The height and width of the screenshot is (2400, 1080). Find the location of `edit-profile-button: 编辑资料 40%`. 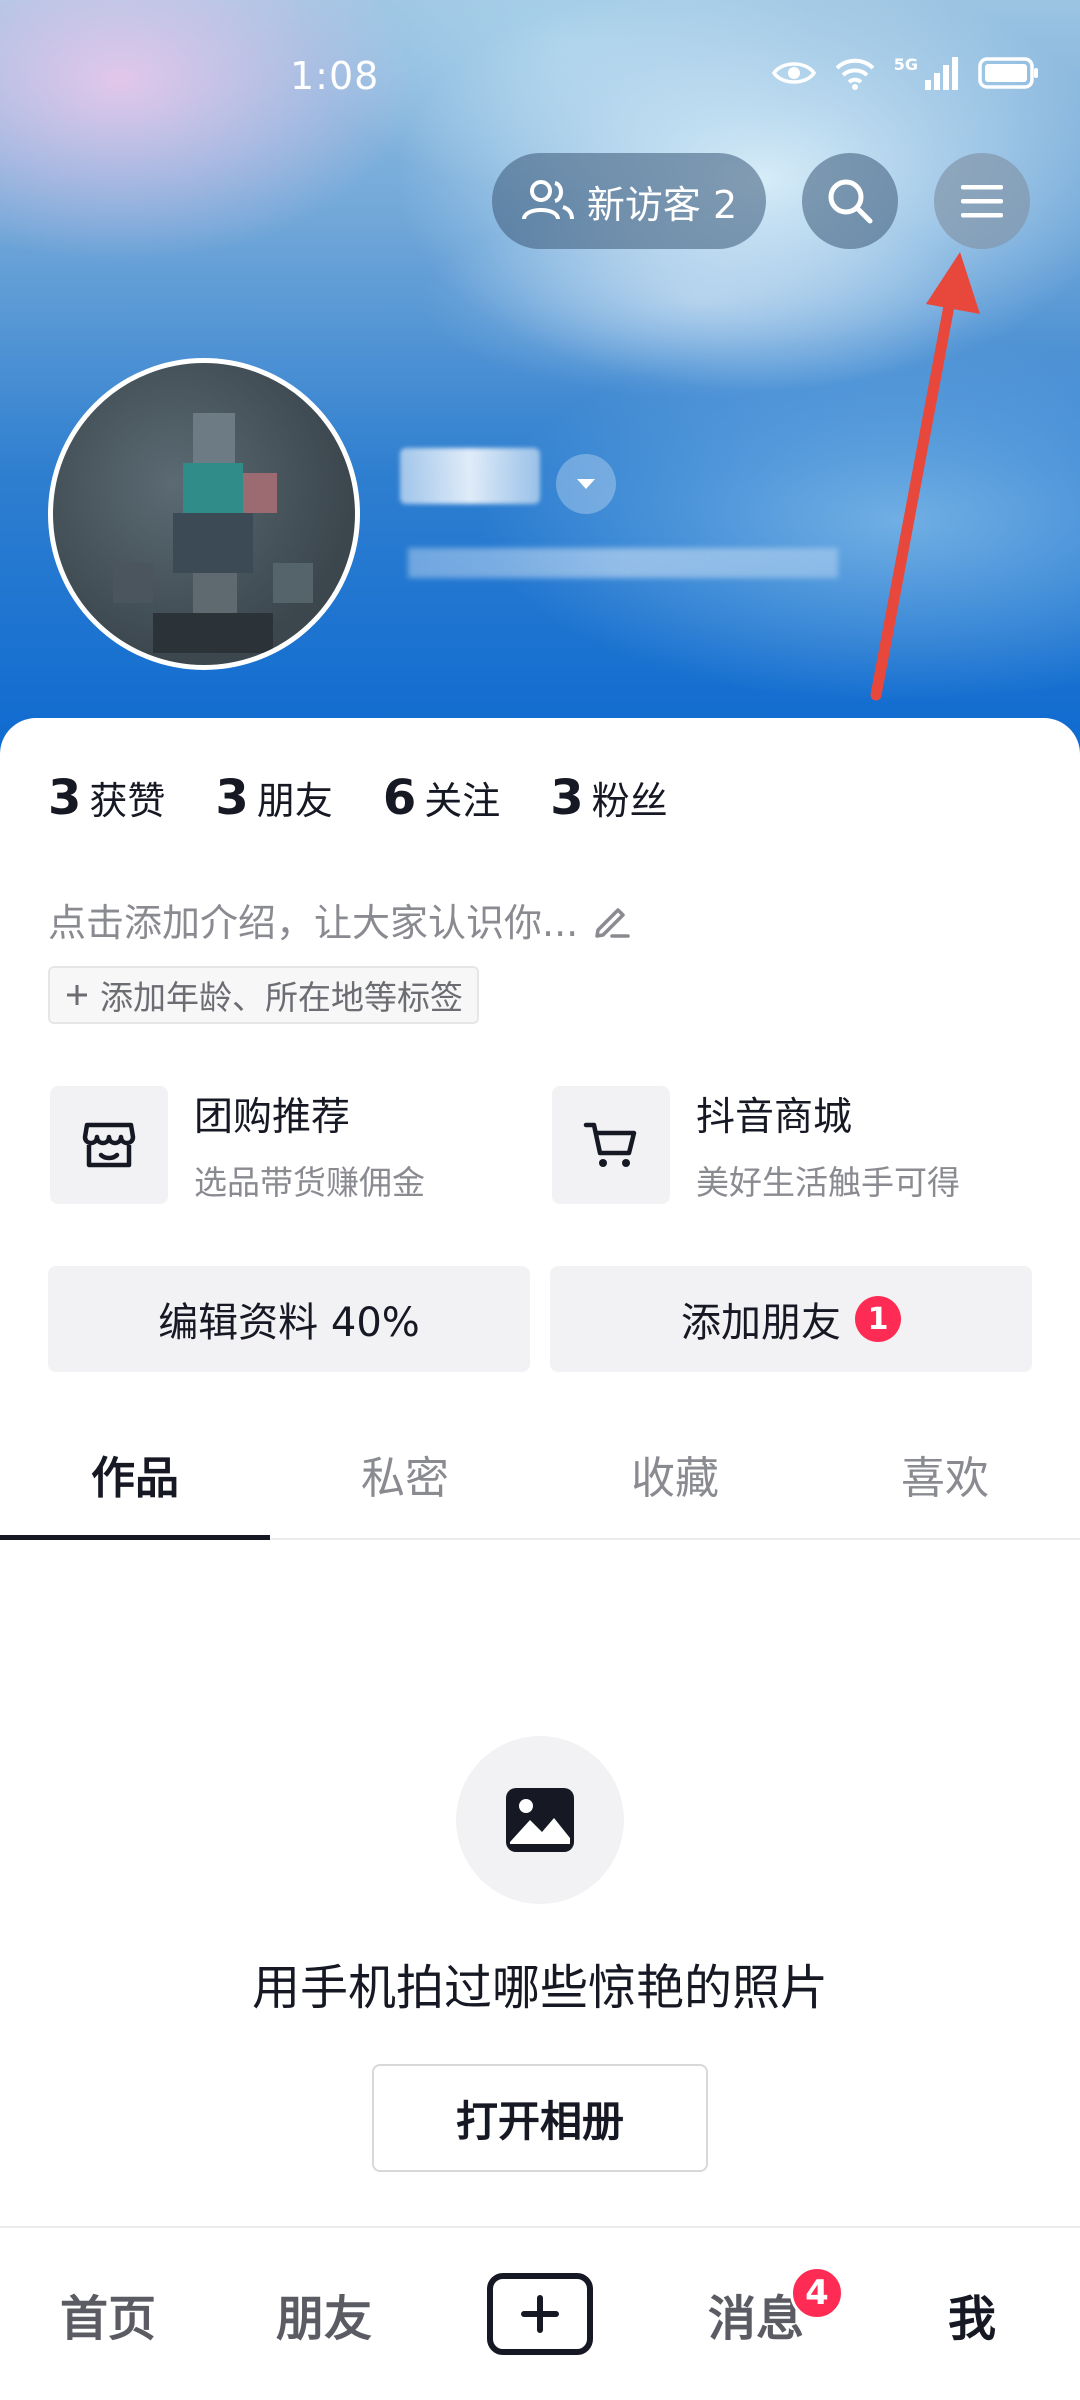

edit-profile-button: 编辑资料 40% is located at coordinates (289, 1319).